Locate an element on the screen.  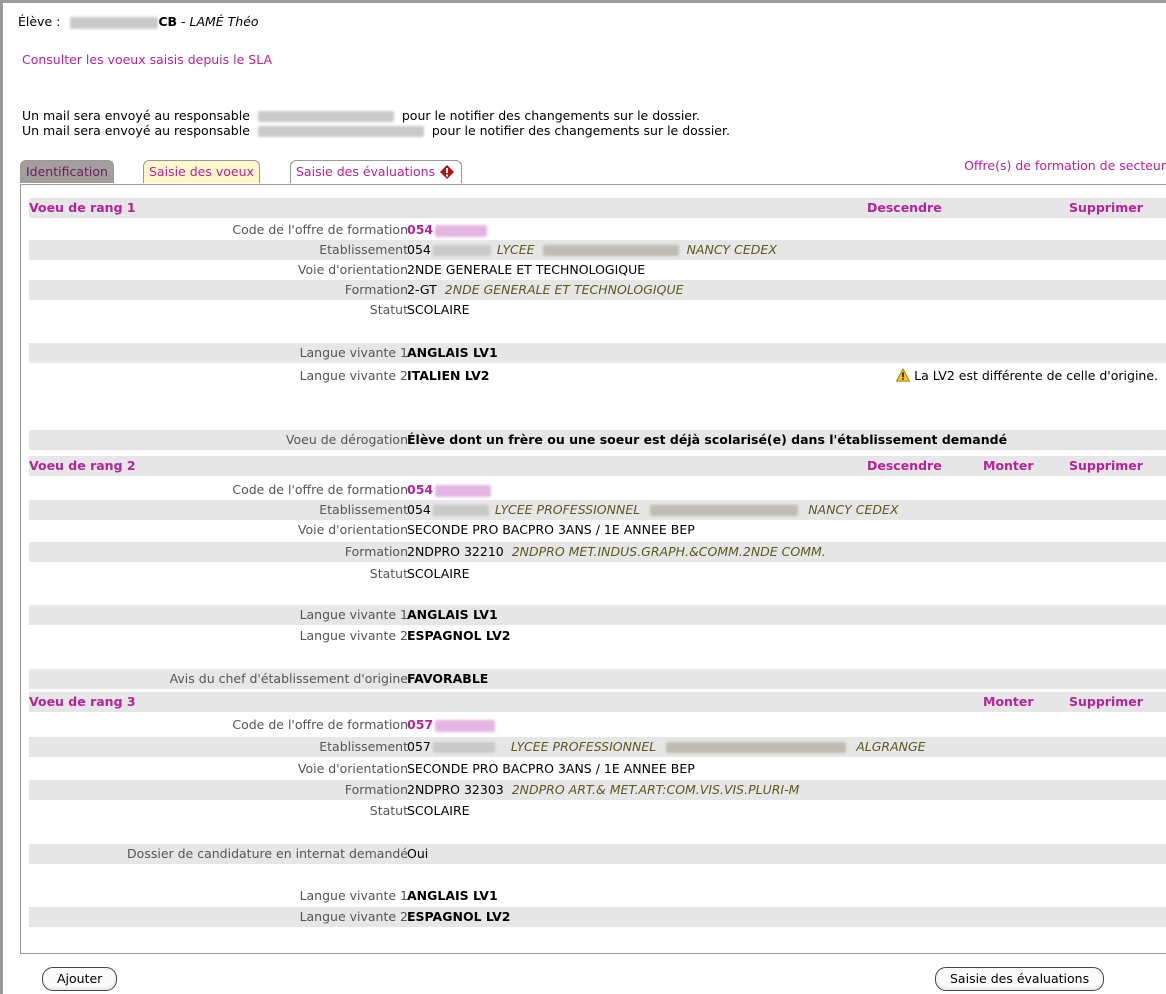
ajouter-button: Ajouter is located at coordinates (80, 979).